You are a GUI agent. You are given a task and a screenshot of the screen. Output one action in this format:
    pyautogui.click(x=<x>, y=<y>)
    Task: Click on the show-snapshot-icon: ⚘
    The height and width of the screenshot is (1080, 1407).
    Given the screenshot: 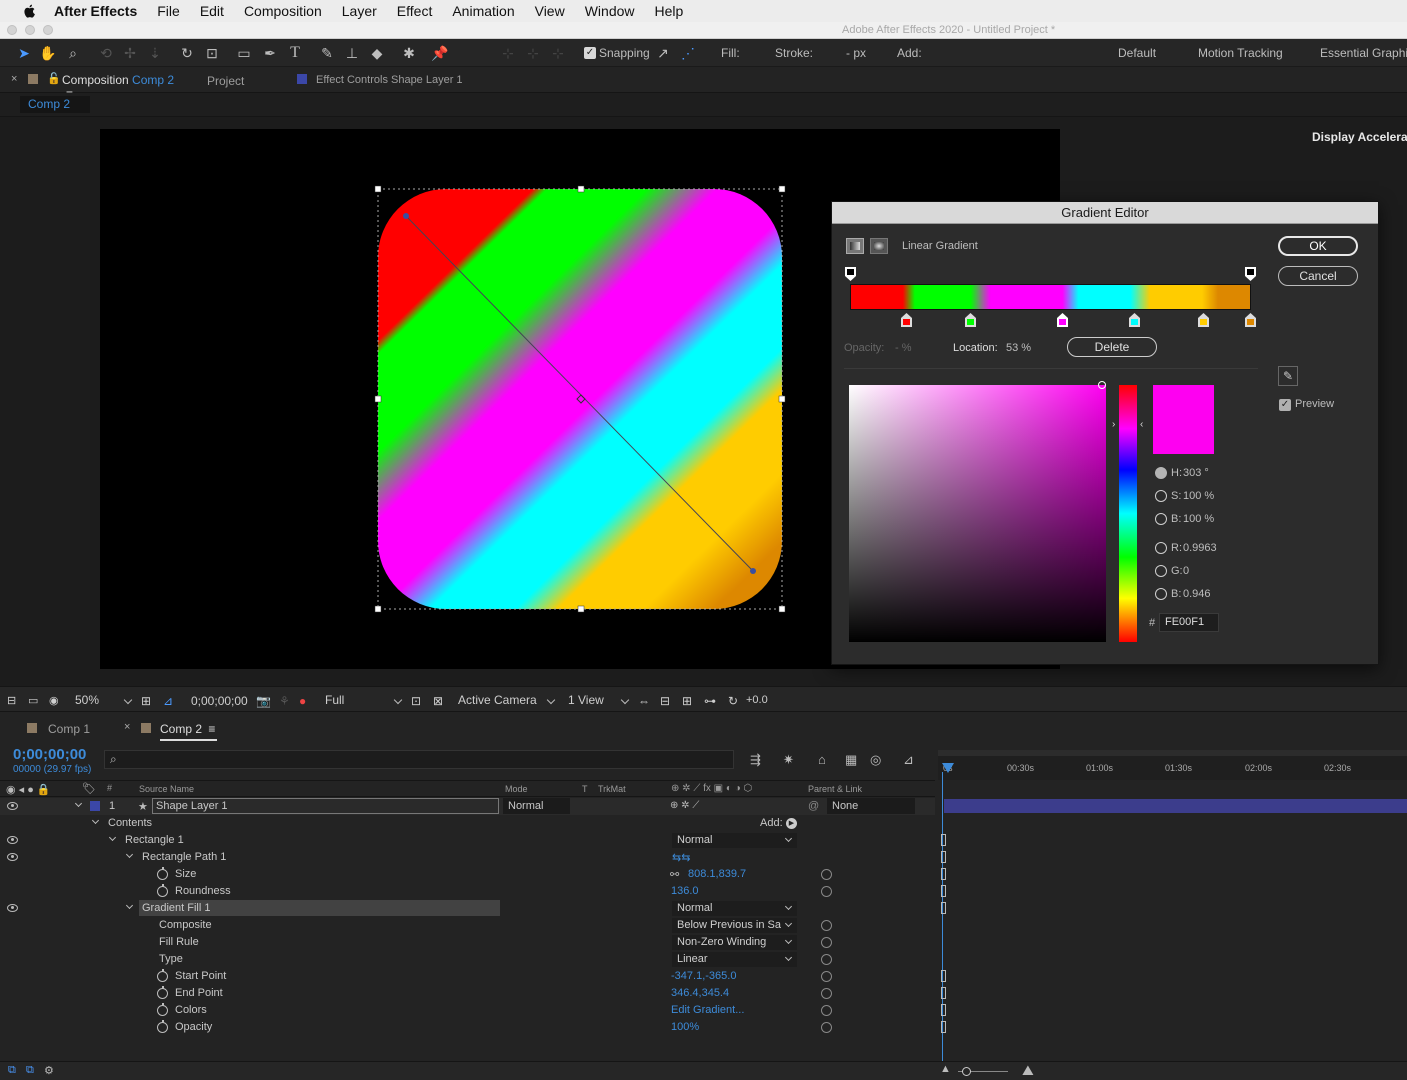 What is the action you would take?
    pyautogui.click(x=284, y=701)
    